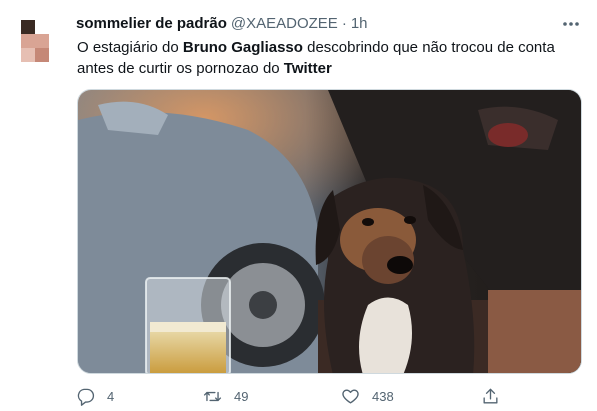 The width and height of the screenshot is (597, 411). I want to click on retweet-button: 49, so click(225, 396).